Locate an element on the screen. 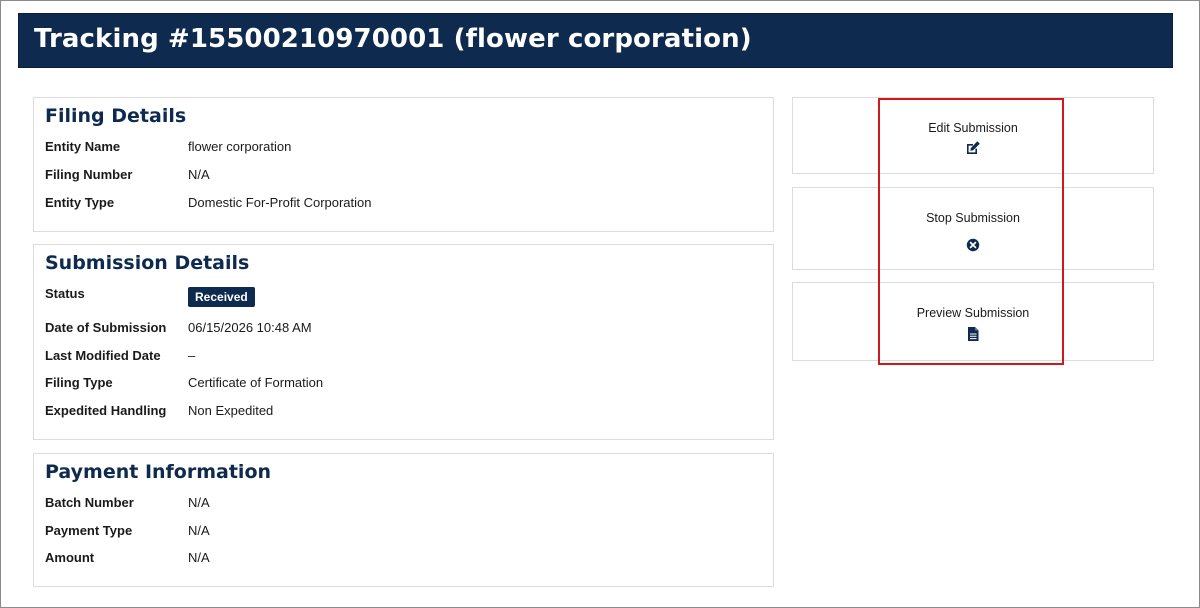  status-badge: Received is located at coordinates (221, 297).